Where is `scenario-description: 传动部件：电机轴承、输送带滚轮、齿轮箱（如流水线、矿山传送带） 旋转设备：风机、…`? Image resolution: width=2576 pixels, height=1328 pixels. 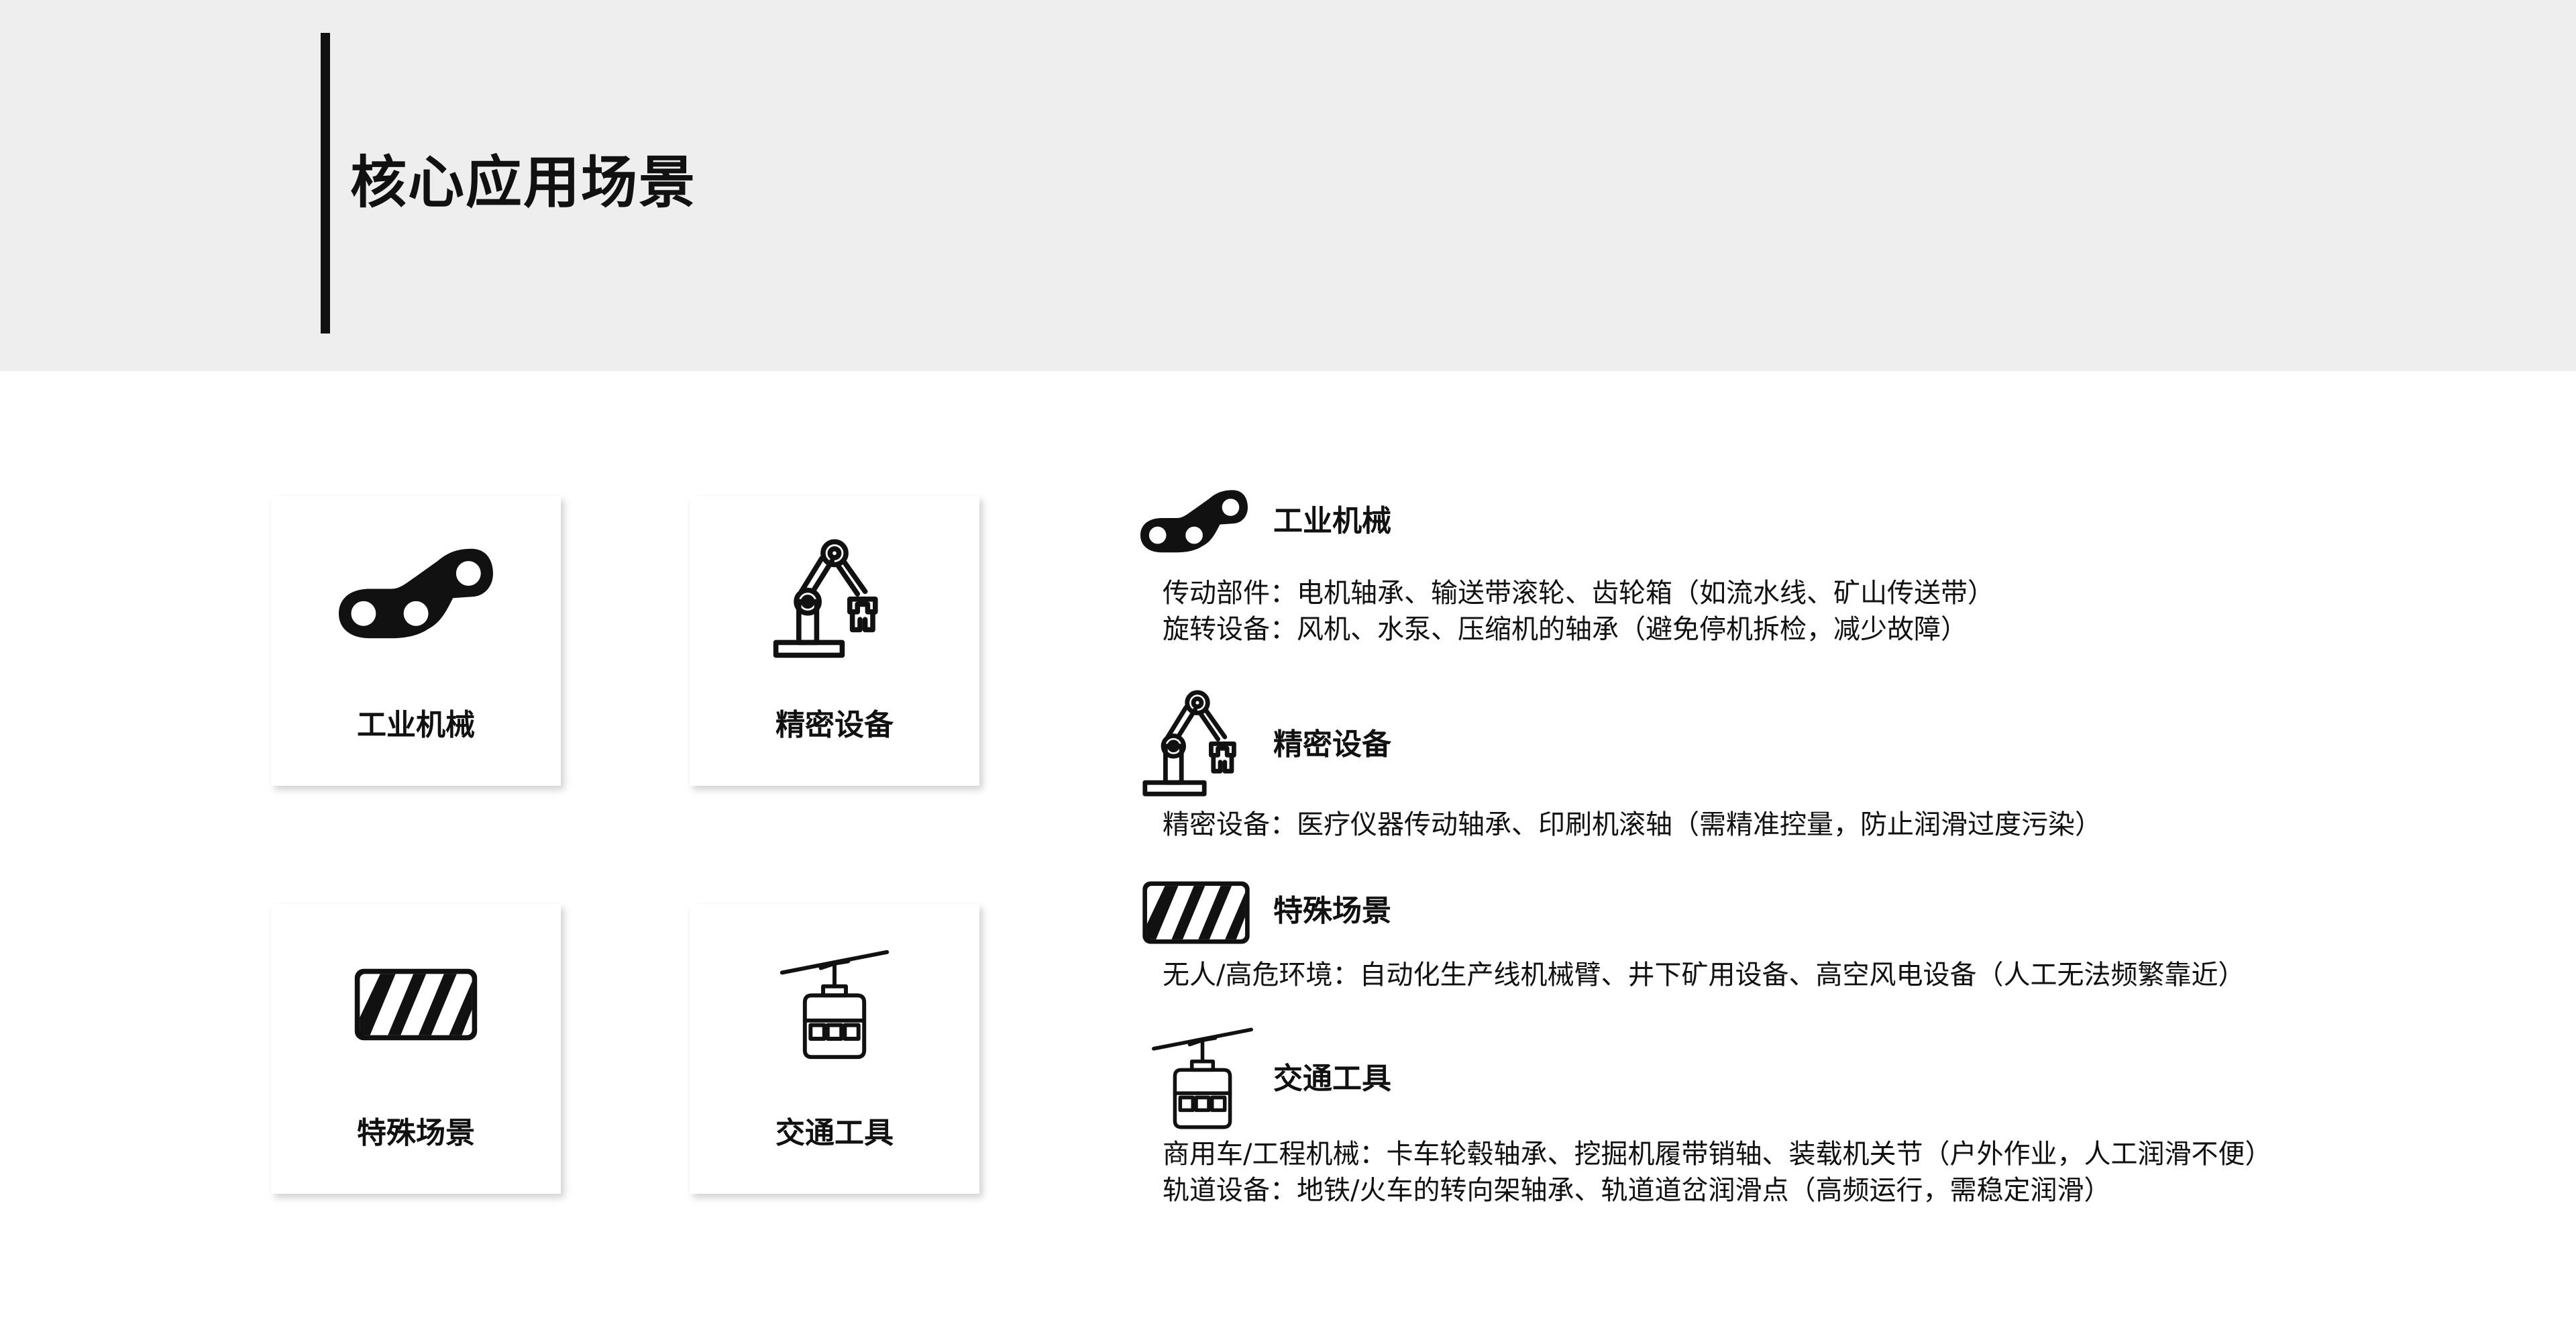 scenario-description: 传动部件：电机轴承、输送带滚轮、齿轮箱（如流水线、矿山传送带） 旋转设备：风机、… is located at coordinates (1578, 611).